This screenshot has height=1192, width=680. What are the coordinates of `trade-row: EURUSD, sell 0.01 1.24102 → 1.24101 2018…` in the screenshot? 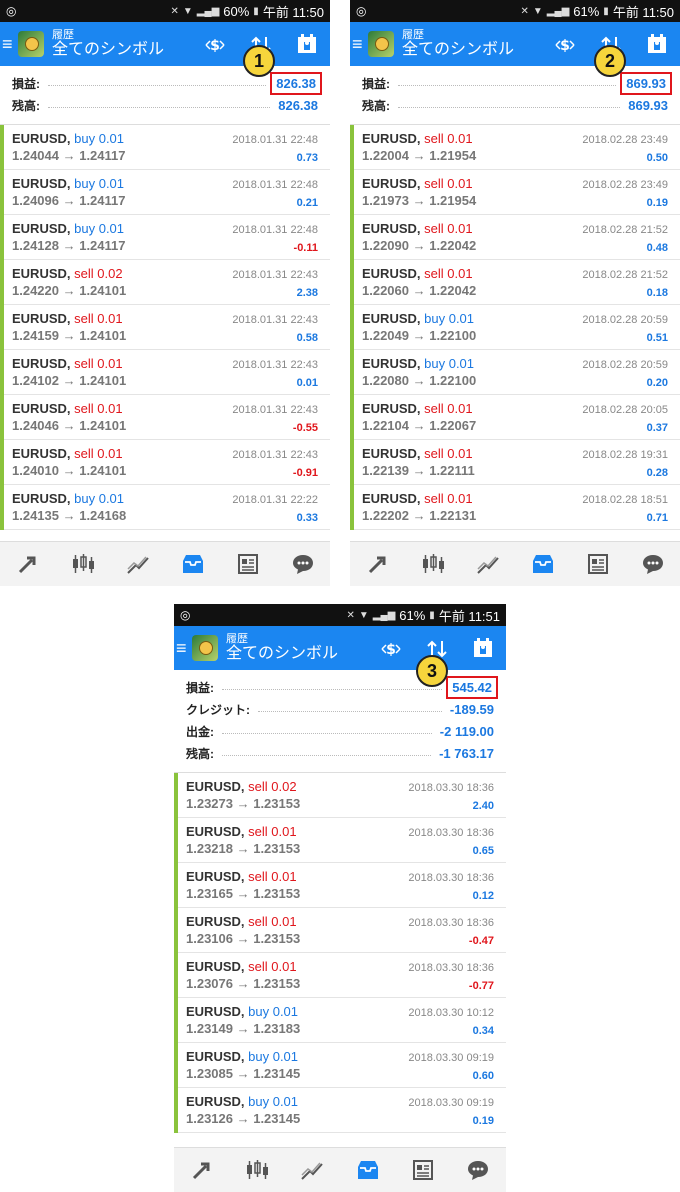 It's located at (165, 372).